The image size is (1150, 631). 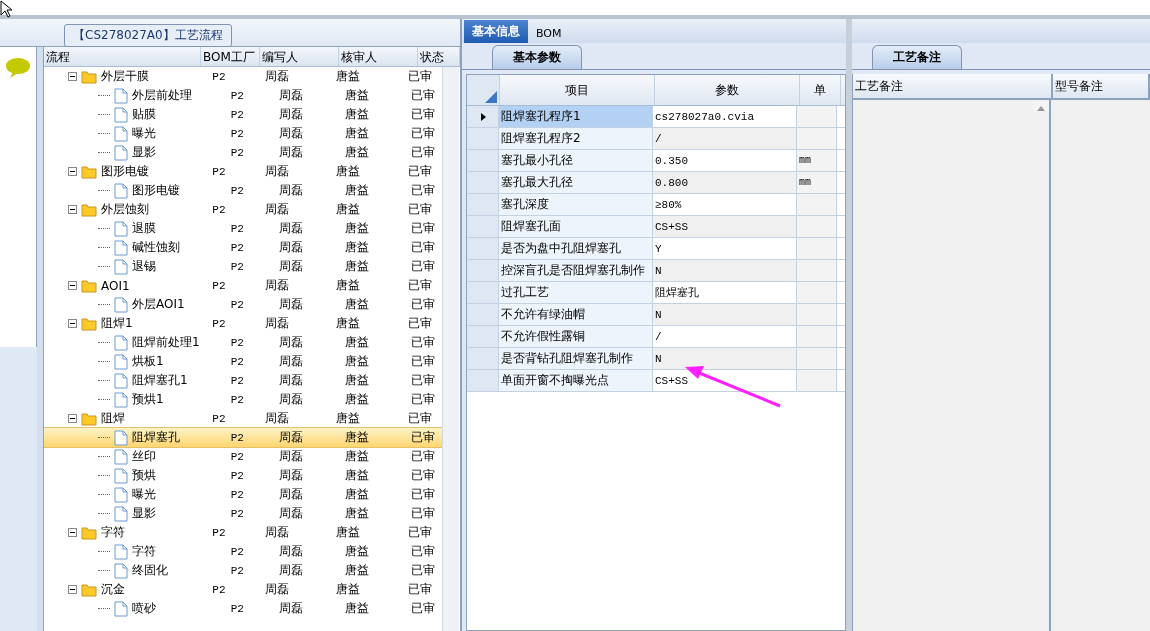 I want to click on tree-row: 喷砂 P2 周磊 唐益 已审, so click(x=243, y=608).